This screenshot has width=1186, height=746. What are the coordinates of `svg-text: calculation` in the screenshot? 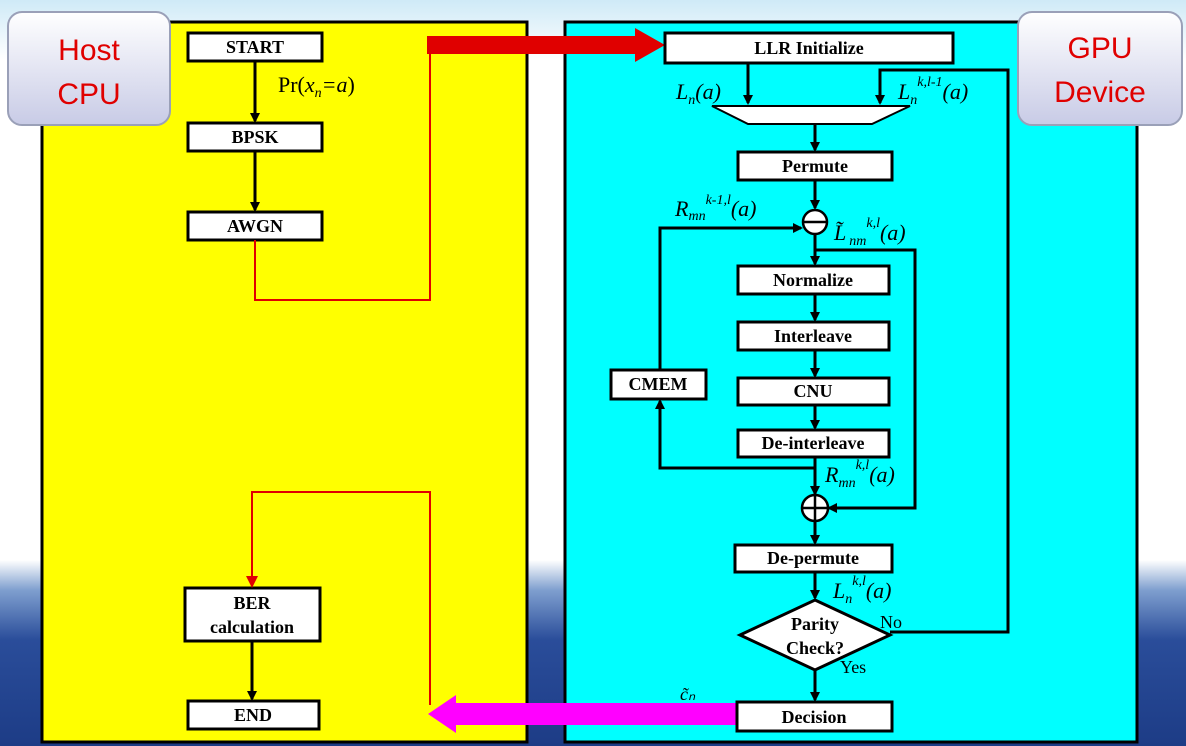 It's located at (252, 627).